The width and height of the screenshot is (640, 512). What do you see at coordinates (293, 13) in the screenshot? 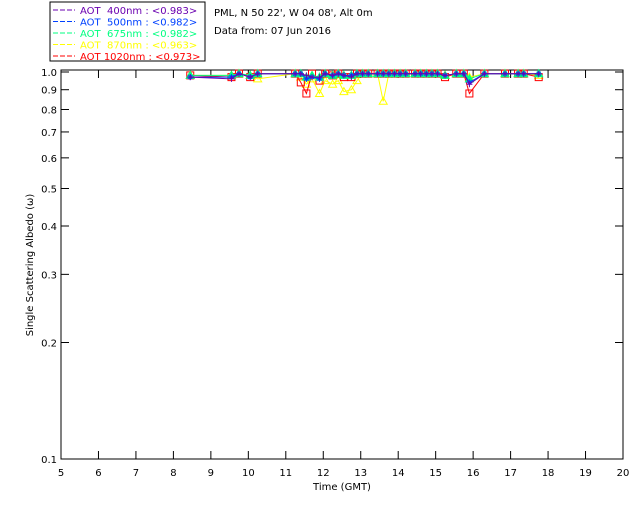
I see `header-location: PML, N 50 22', W 04 08', Alt 0m` at bounding box center [293, 13].